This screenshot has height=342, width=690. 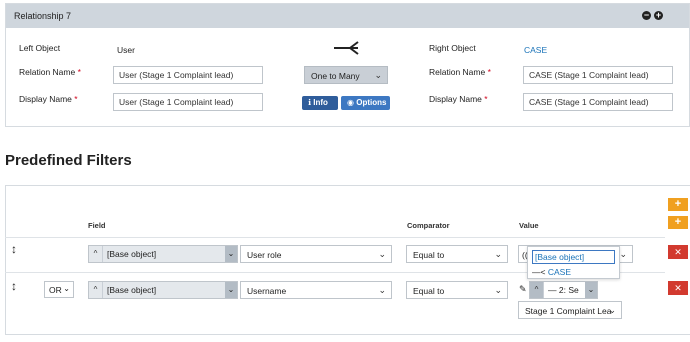 I want to click on info-button: ℹ Info, so click(x=320, y=103).